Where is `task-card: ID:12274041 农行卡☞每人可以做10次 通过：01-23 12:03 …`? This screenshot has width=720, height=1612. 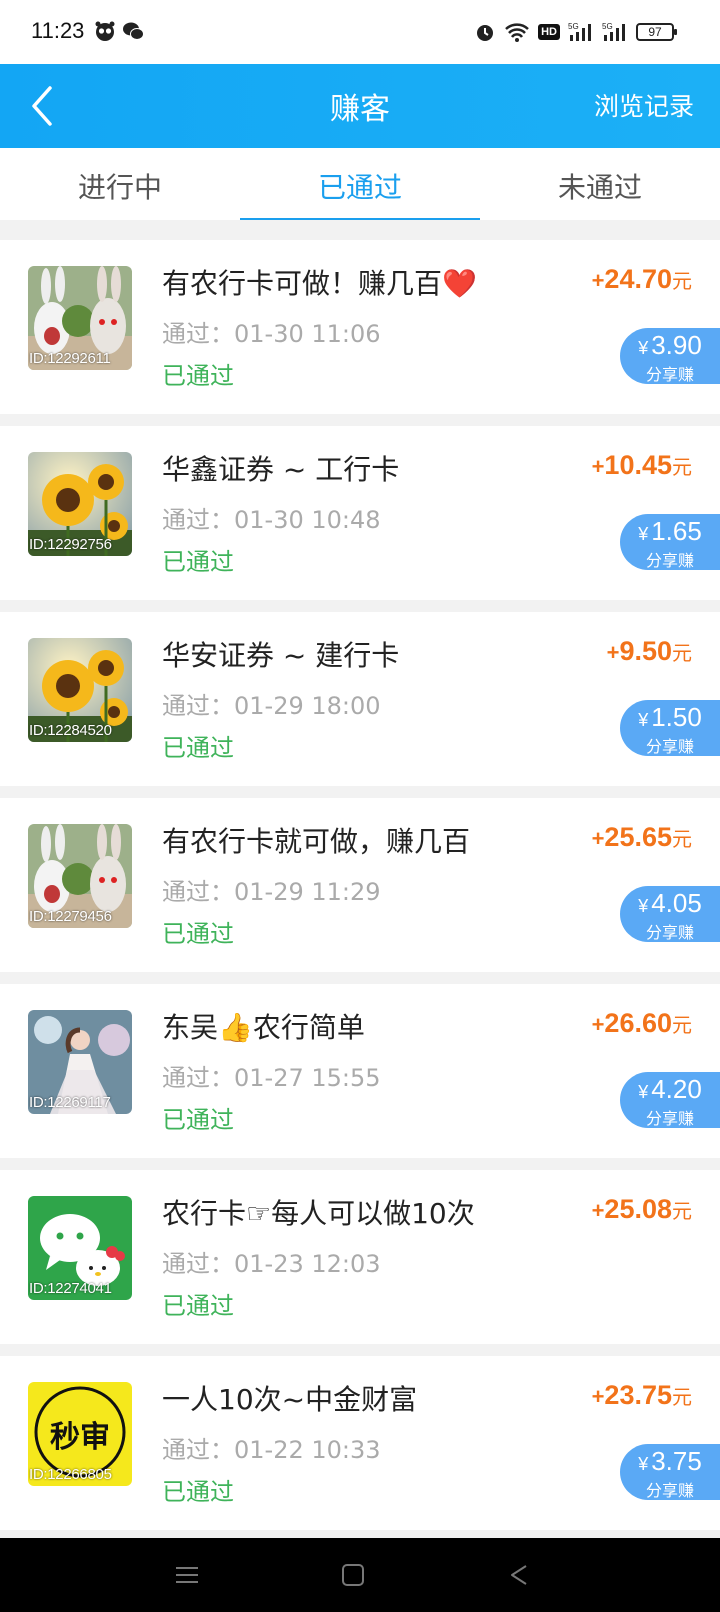 task-card: ID:12274041 农行卡☞每人可以做10次 通过：01-23 12:03 … is located at coordinates (360, 1257).